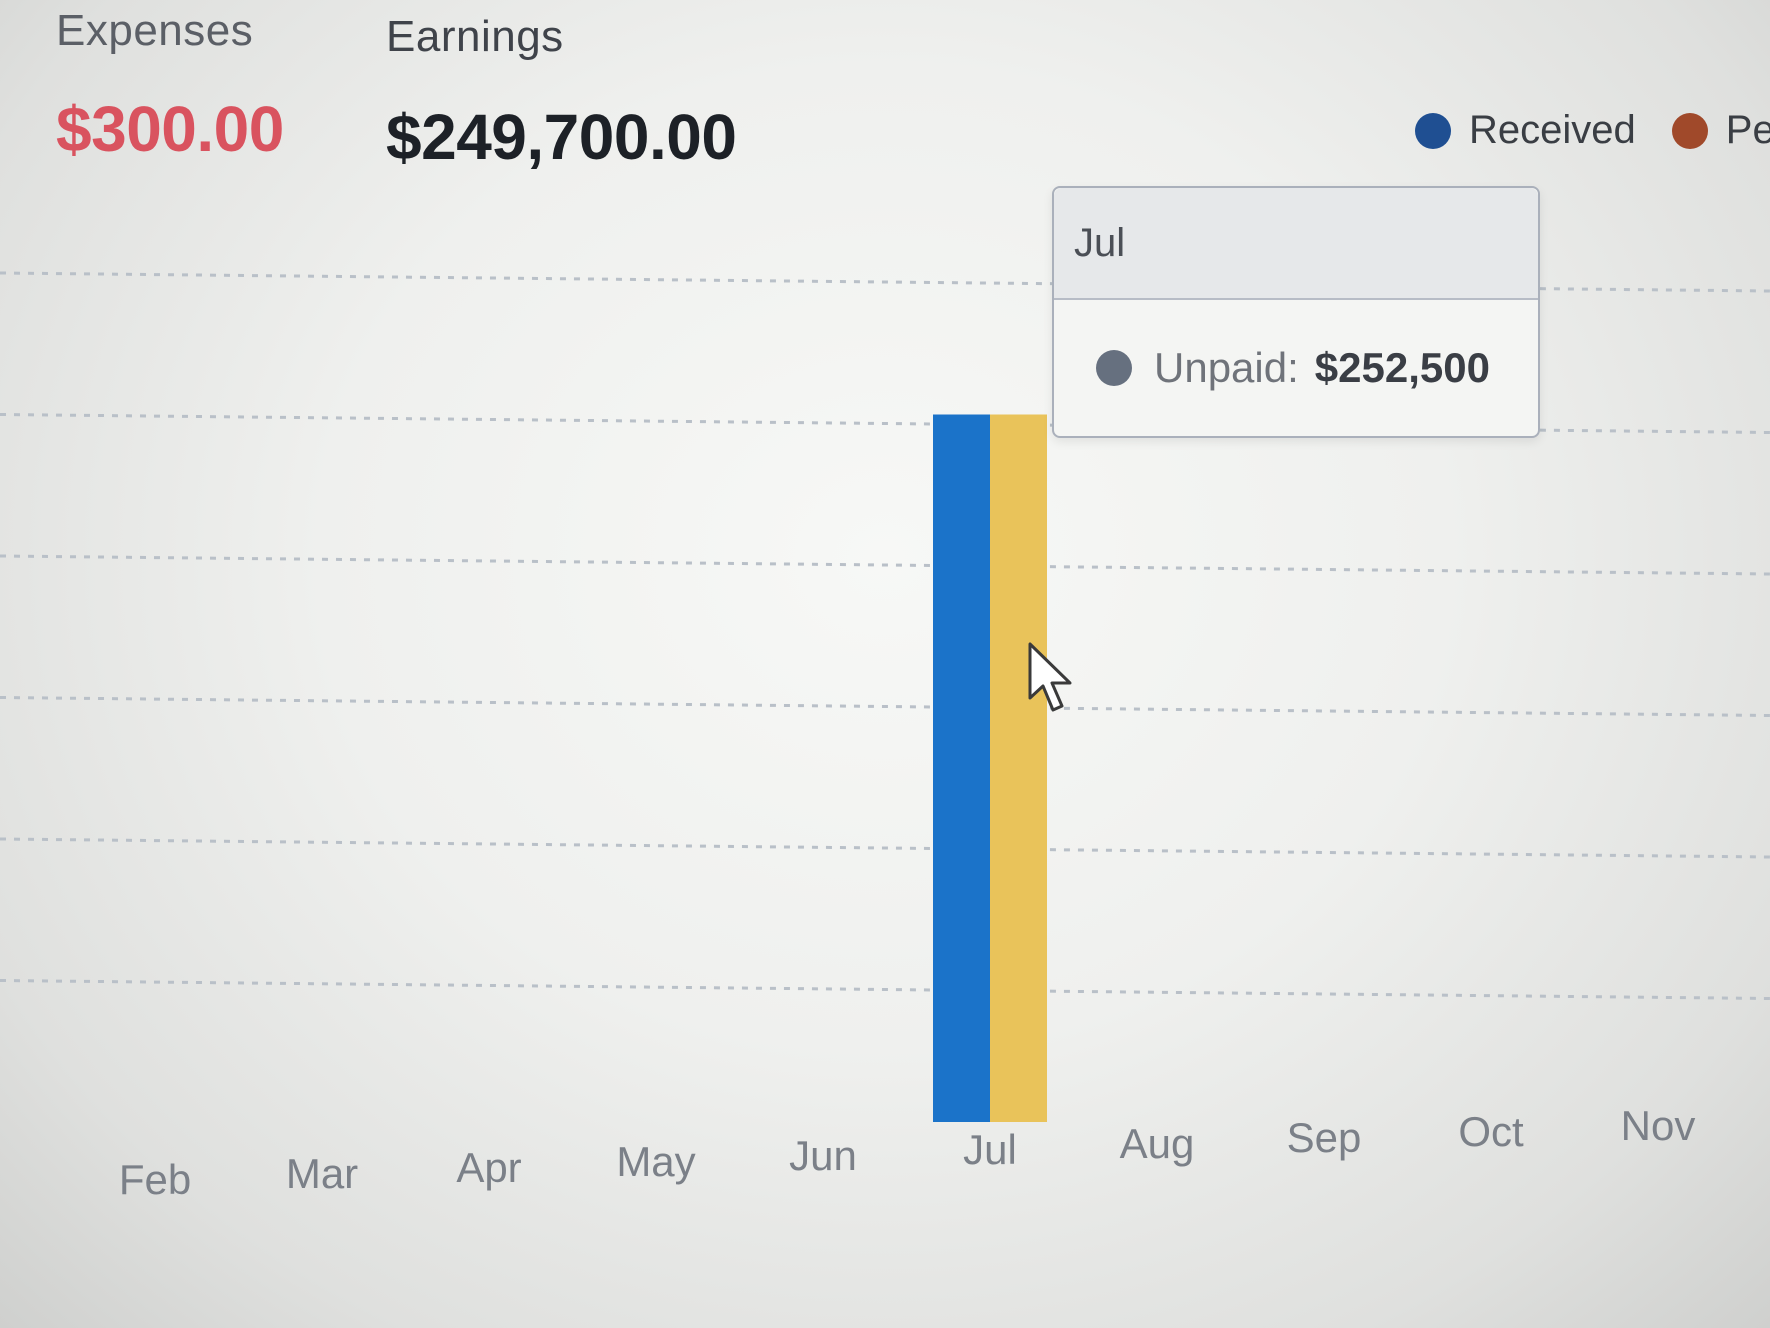 Image resolution: width=1770 pixels, height=1328 pixels. Describe the element at coordinates (1226, 367) in the screenshot. I see `tooltip-series-label: Unpaid:` at that location.